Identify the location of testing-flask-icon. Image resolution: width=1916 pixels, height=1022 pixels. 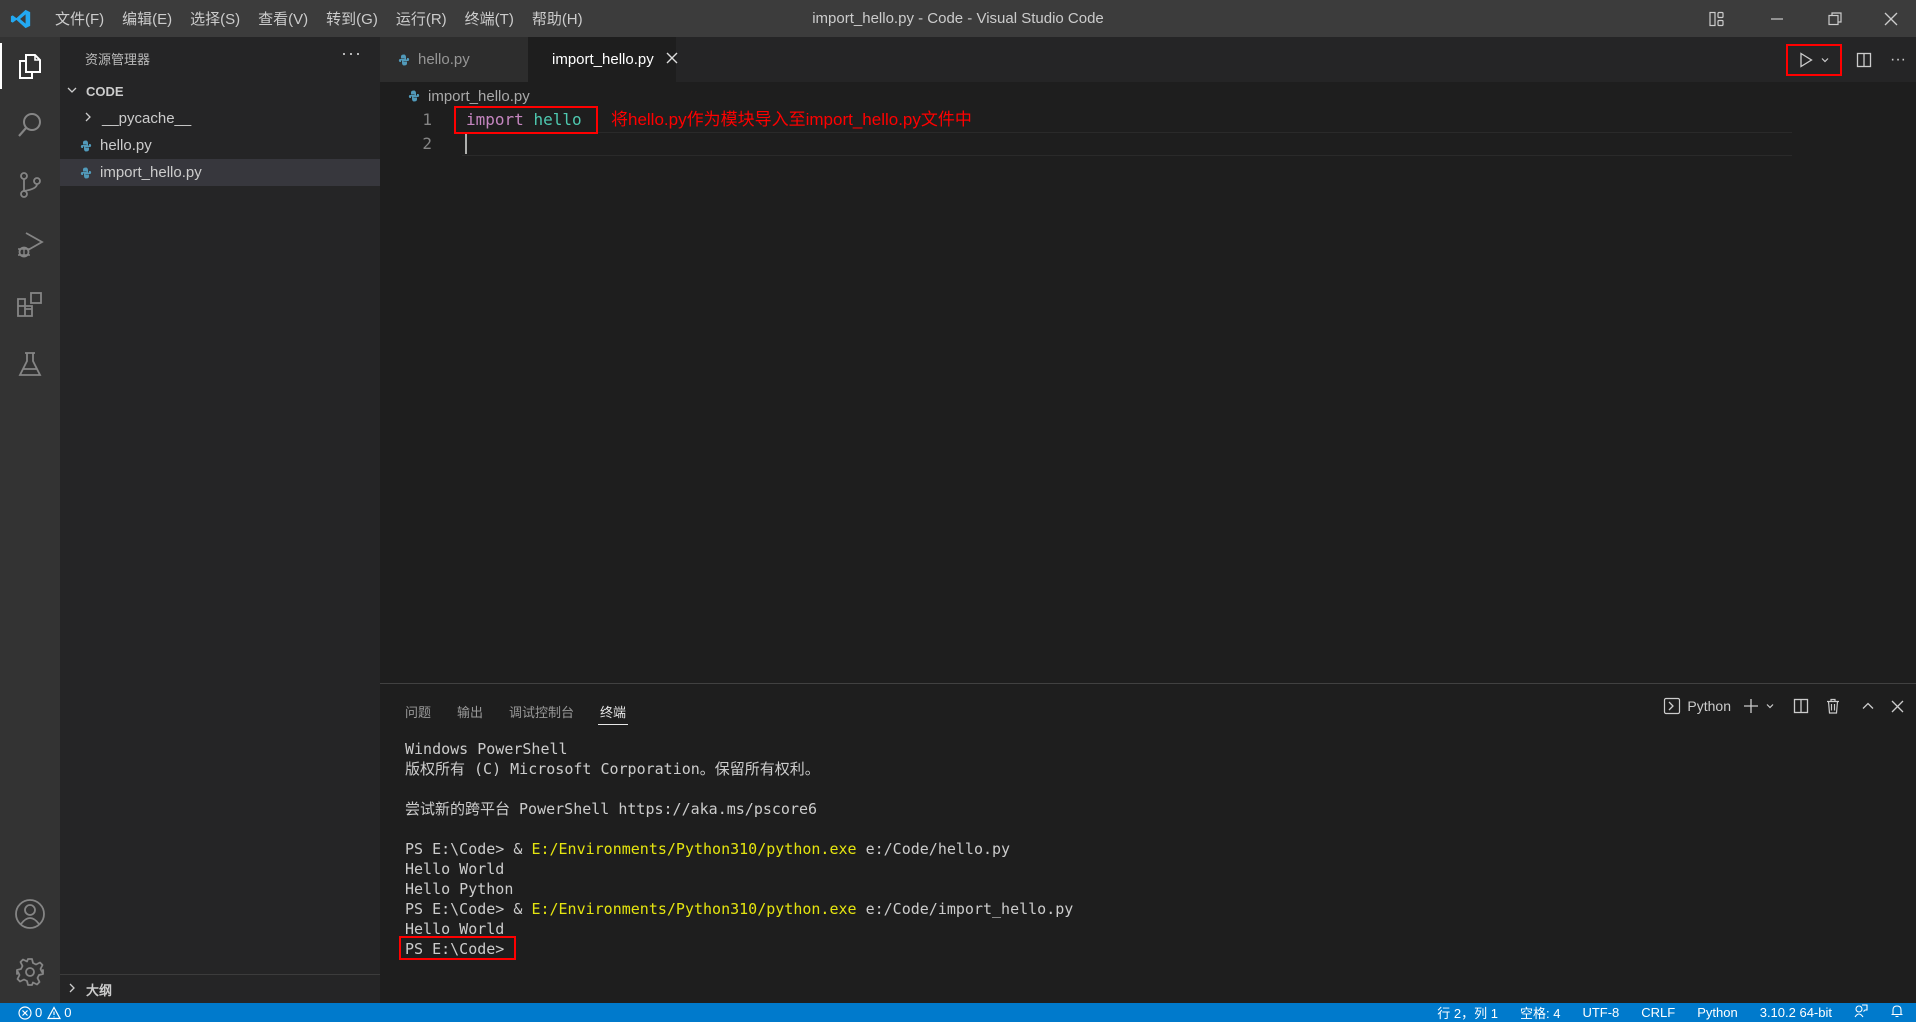
(30, 364).